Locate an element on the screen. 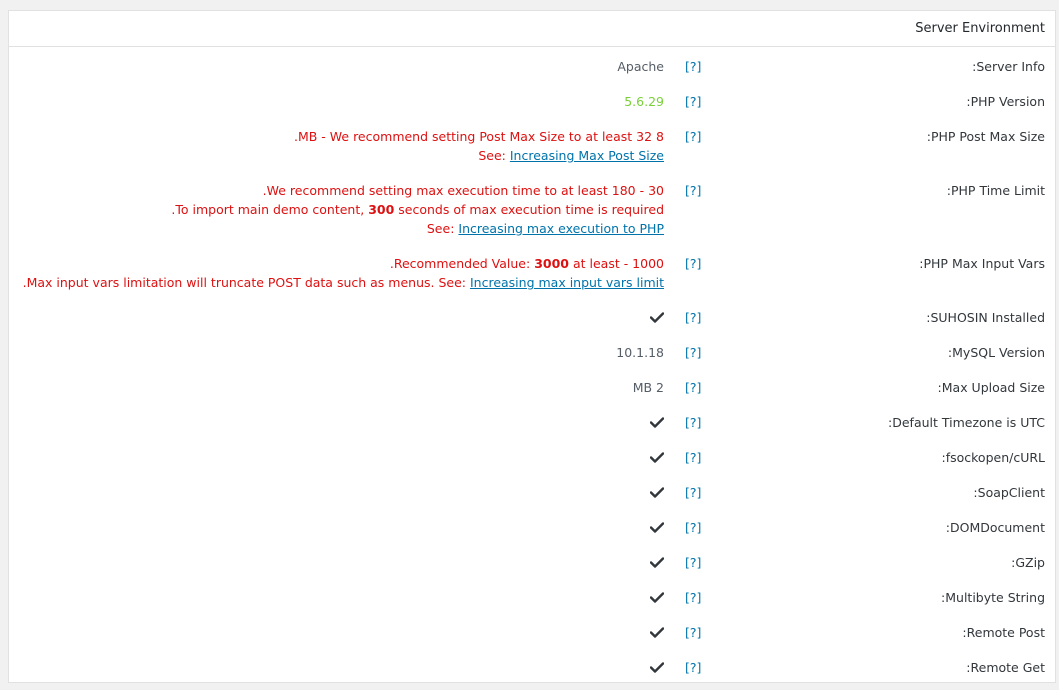  row-label: :SoapClient is located at coordinates (1009, 492).